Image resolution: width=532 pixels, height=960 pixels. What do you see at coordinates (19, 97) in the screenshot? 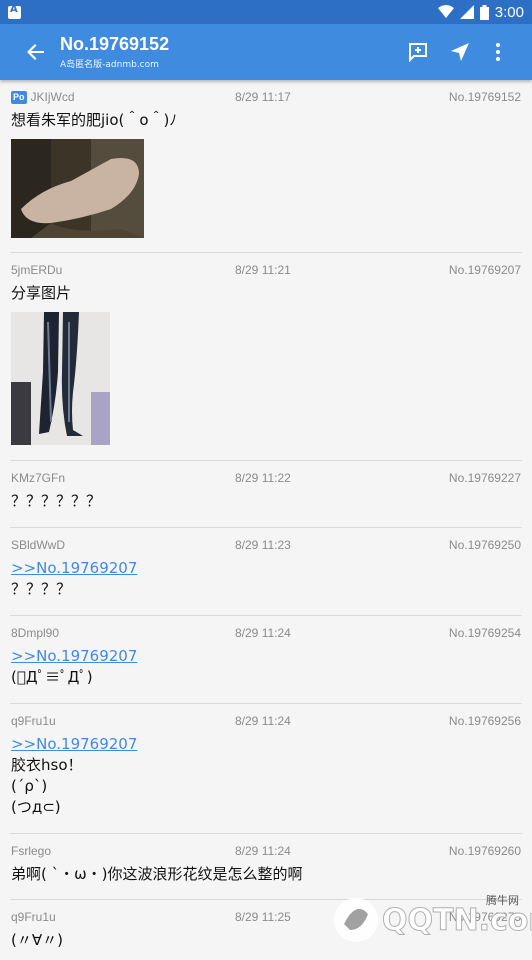
I see `po-badge: Po` at bounding box center [19, 97].